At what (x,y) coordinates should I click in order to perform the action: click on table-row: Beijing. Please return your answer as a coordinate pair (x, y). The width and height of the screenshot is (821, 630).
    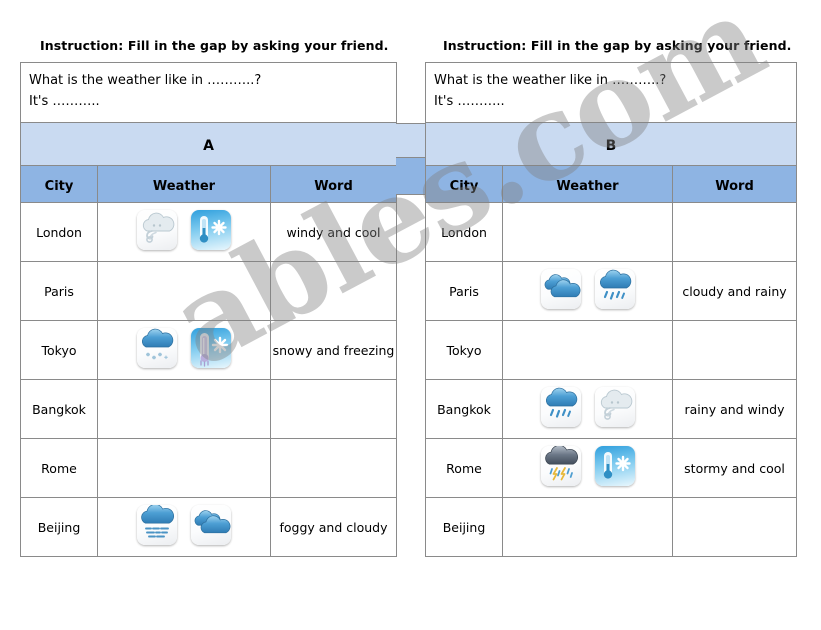
    Looking at the image, I should click on (611, 527).